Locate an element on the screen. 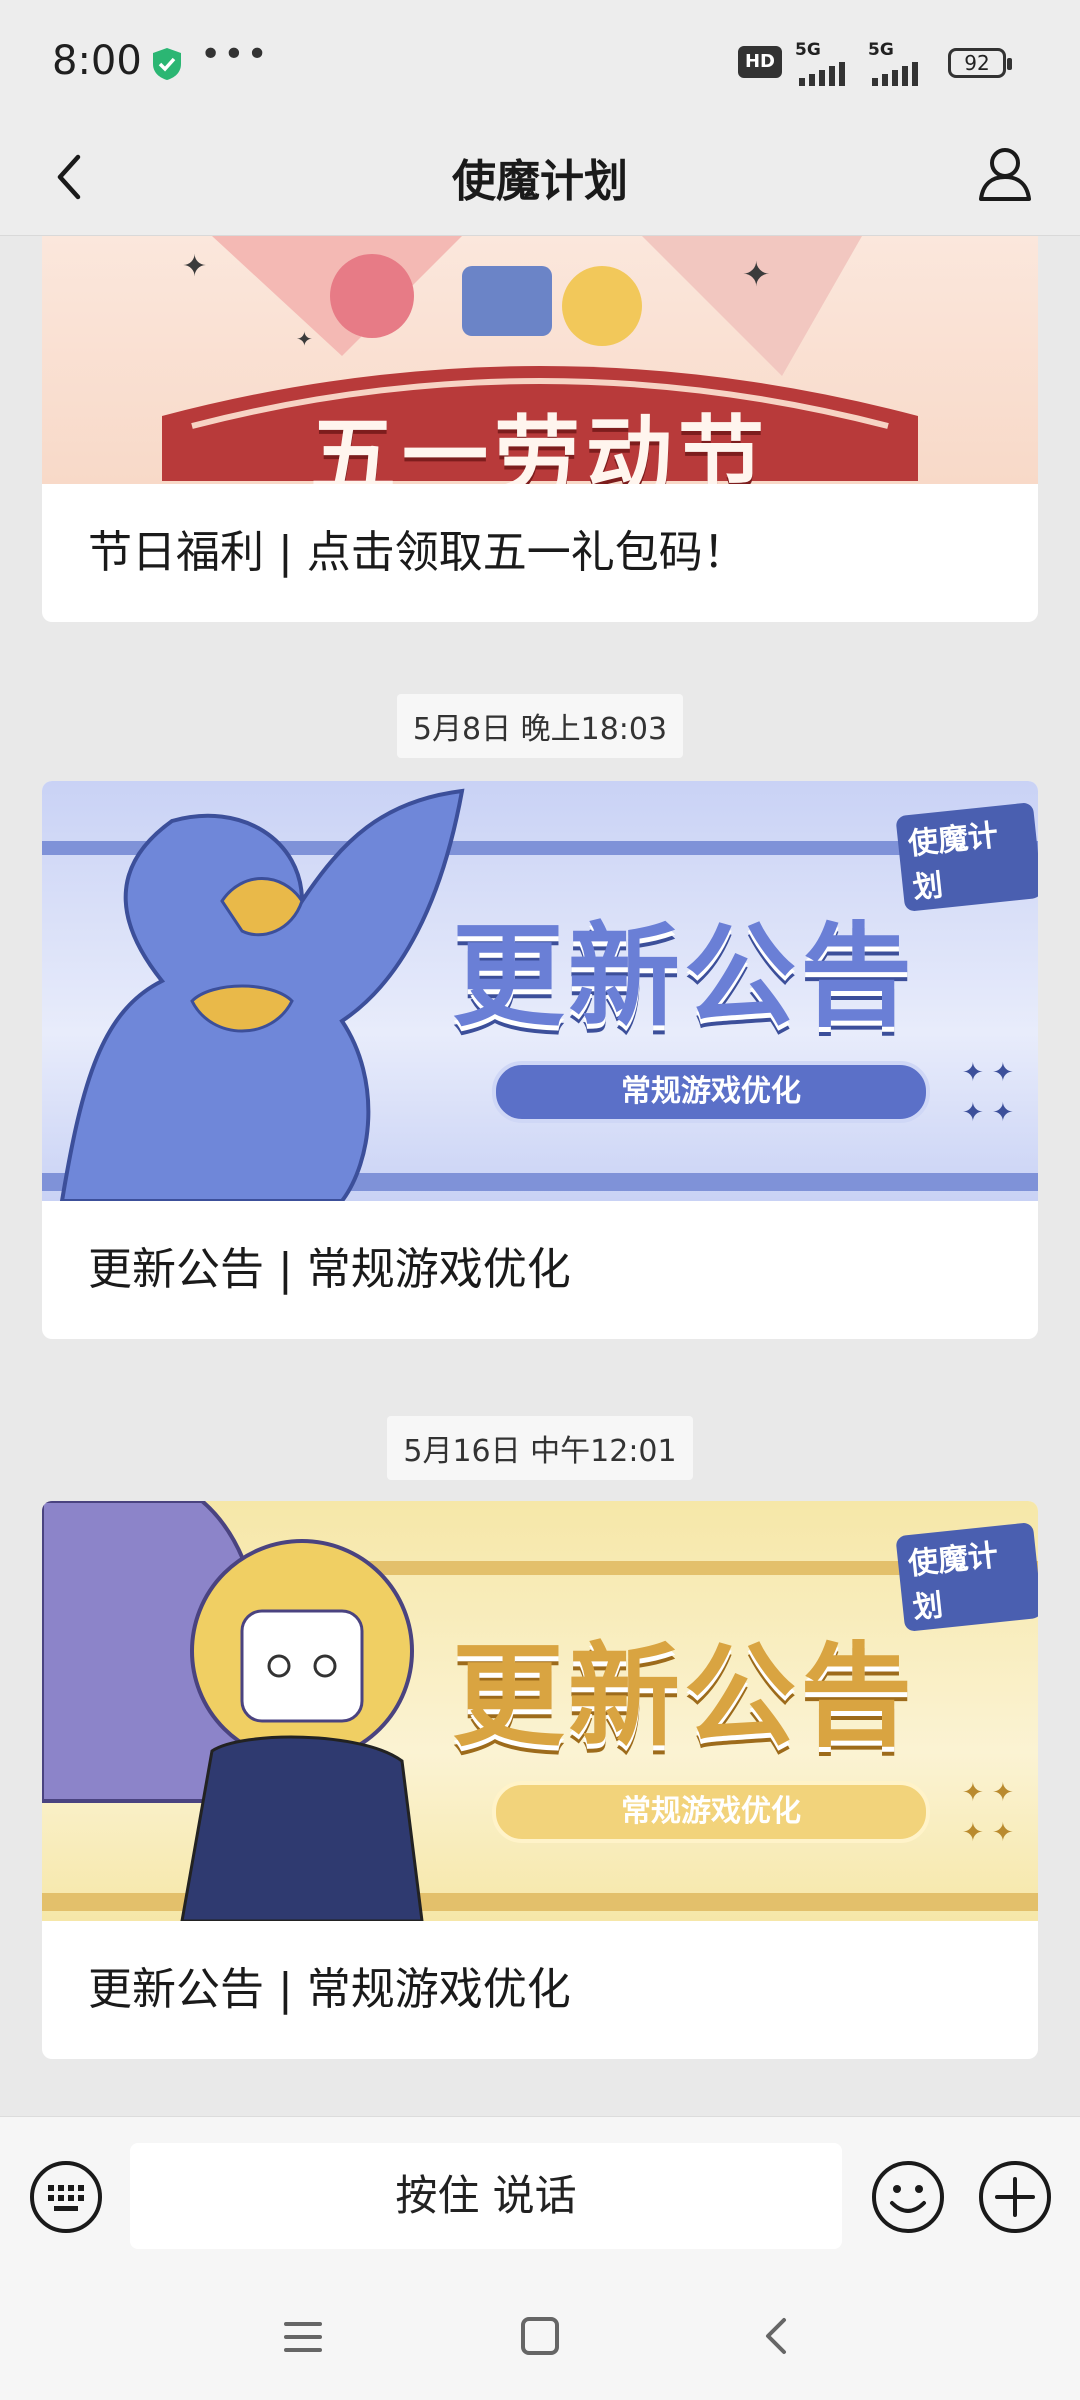  hold-to-talk-button: 按住 说话 is located at coordinates (486, 2196).